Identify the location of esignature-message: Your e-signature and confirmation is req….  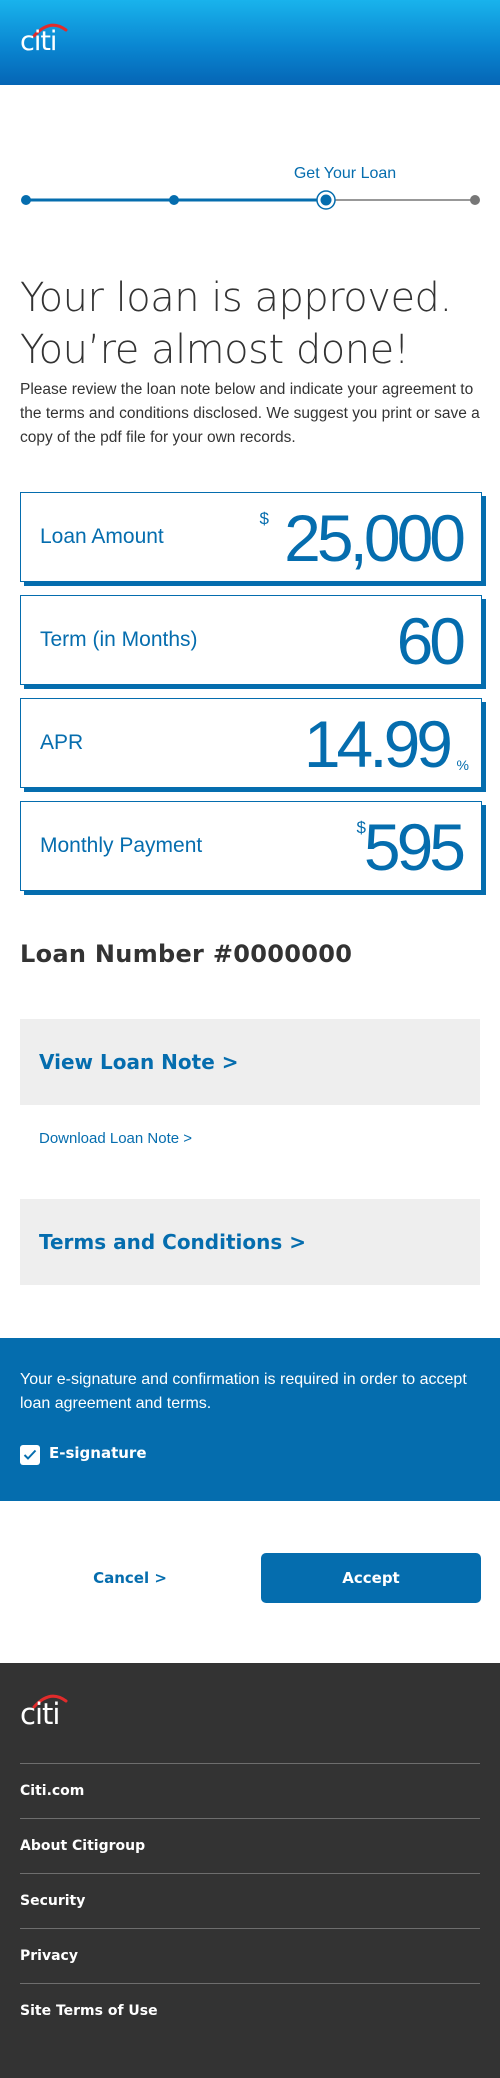
(243, 1391).